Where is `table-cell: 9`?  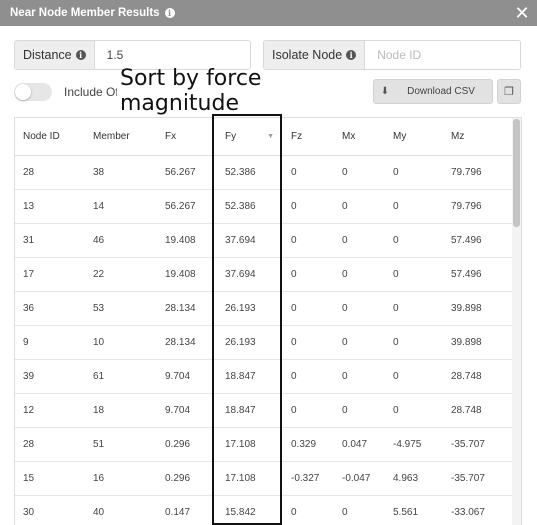 table-cell: 9 is located at coordinates (50, 342).